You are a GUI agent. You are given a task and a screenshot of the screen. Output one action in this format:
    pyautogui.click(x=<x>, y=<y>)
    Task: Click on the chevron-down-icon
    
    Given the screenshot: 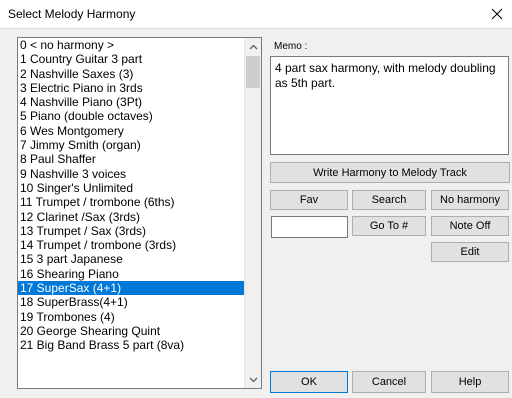 What is the action you would take?
    pyautogui.click(x=253, y=379)
    